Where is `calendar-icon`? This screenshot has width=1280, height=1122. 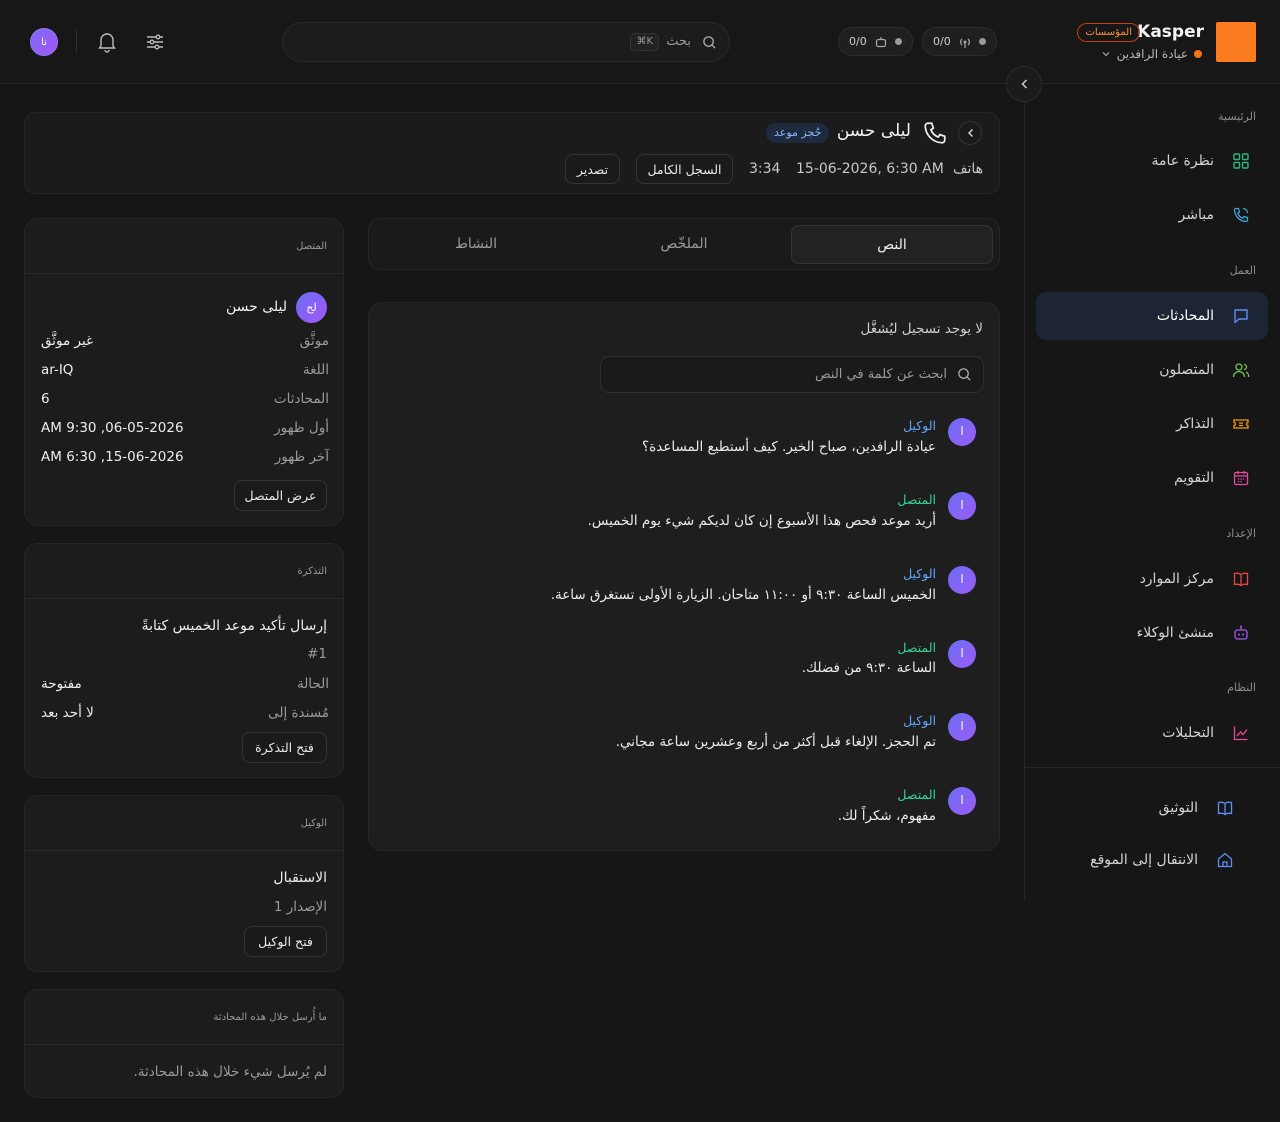 calendar-icon is located at coordinates (1241, 478).